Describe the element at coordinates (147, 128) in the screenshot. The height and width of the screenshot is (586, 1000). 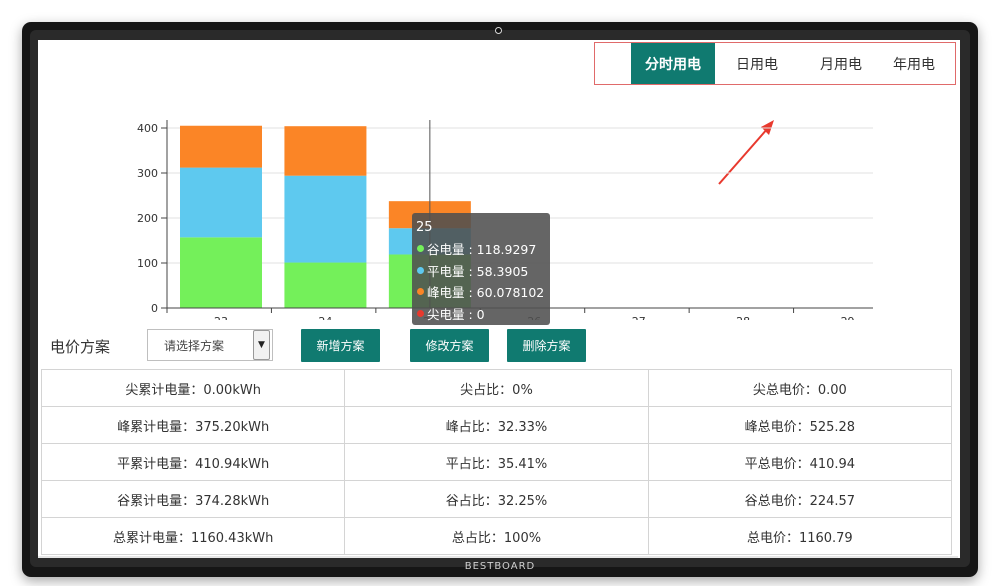
I see `y-tick-label: 400` at that location.